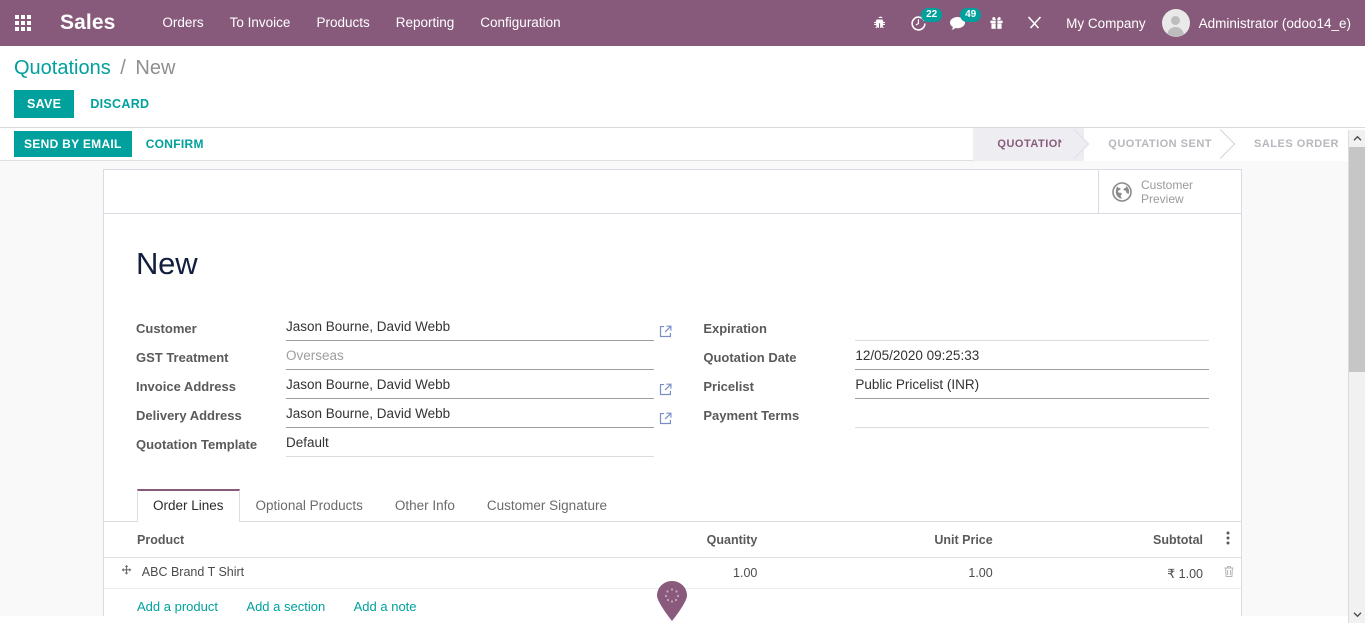  I want to click on field-row-payment-terms: Payment Terms, so click(956, 413).